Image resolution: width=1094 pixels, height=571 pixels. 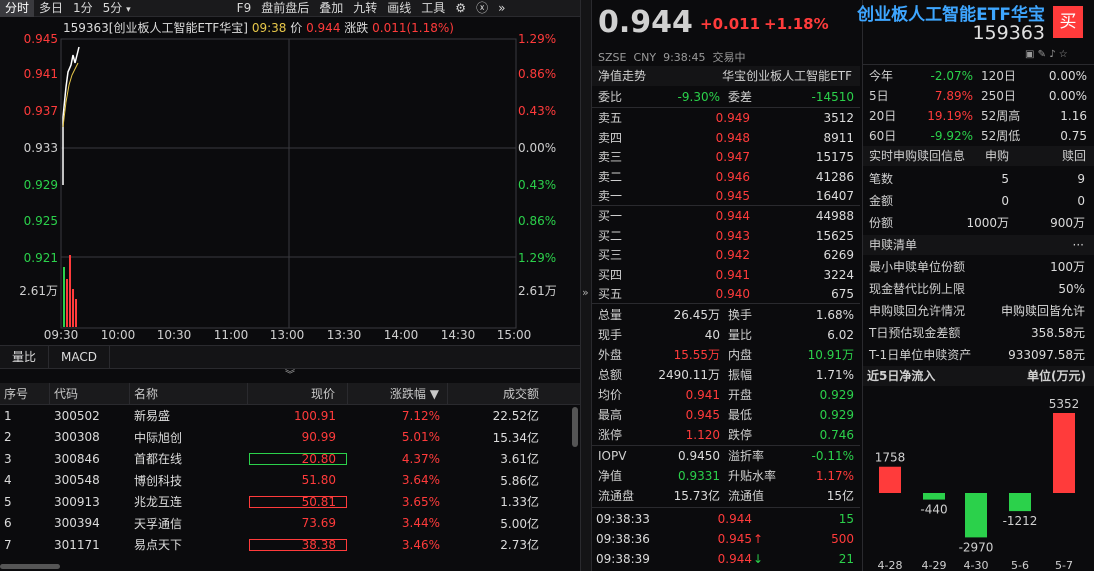 I want to click on flow-header: 近5日净流入 单位(万元), so click(x=978, y=376).